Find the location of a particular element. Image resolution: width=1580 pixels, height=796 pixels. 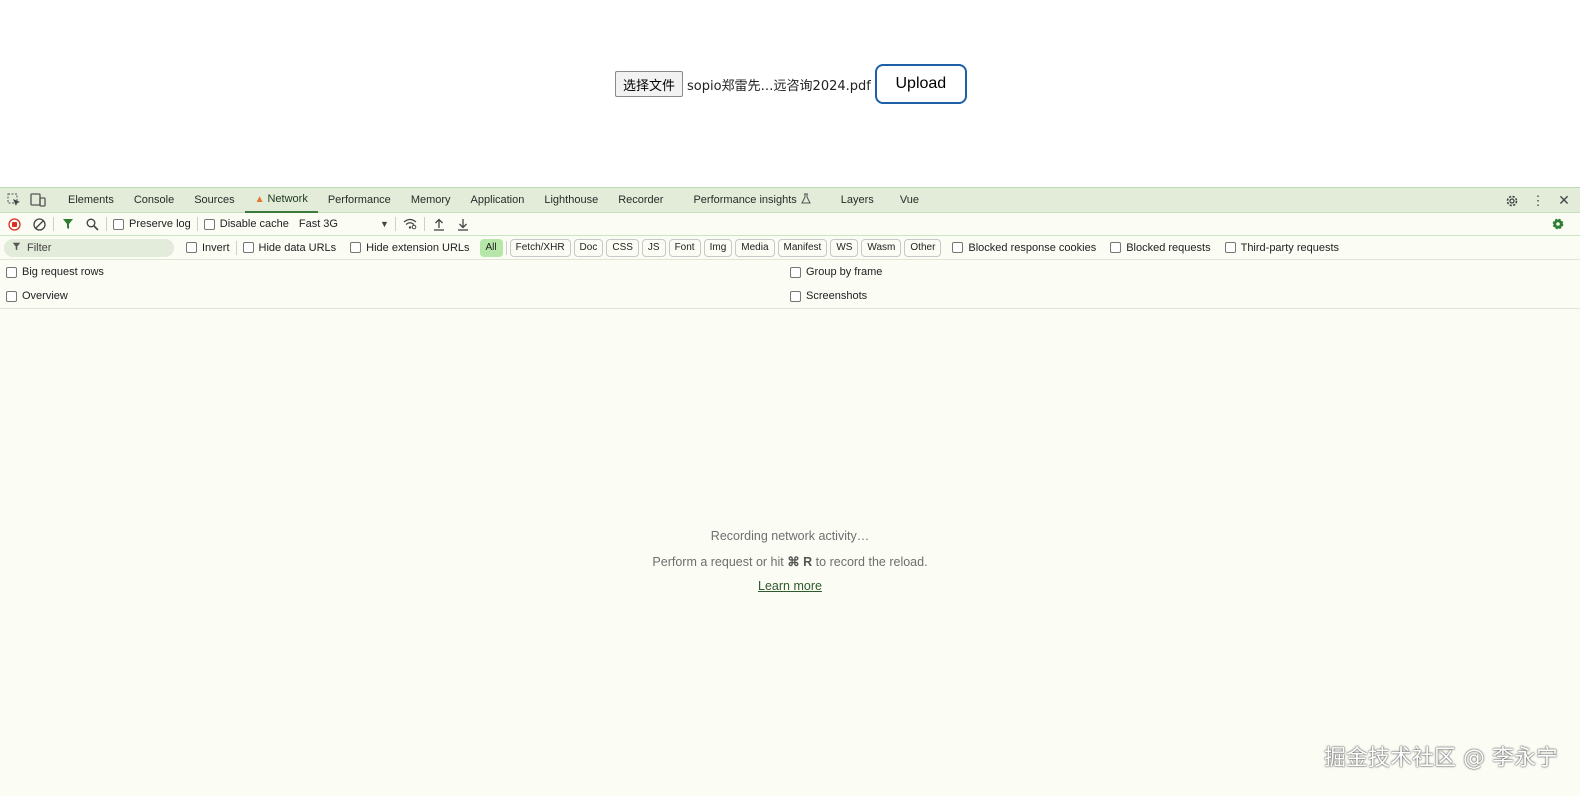

type-filter-other: Other is located at coordinates (923, 247).